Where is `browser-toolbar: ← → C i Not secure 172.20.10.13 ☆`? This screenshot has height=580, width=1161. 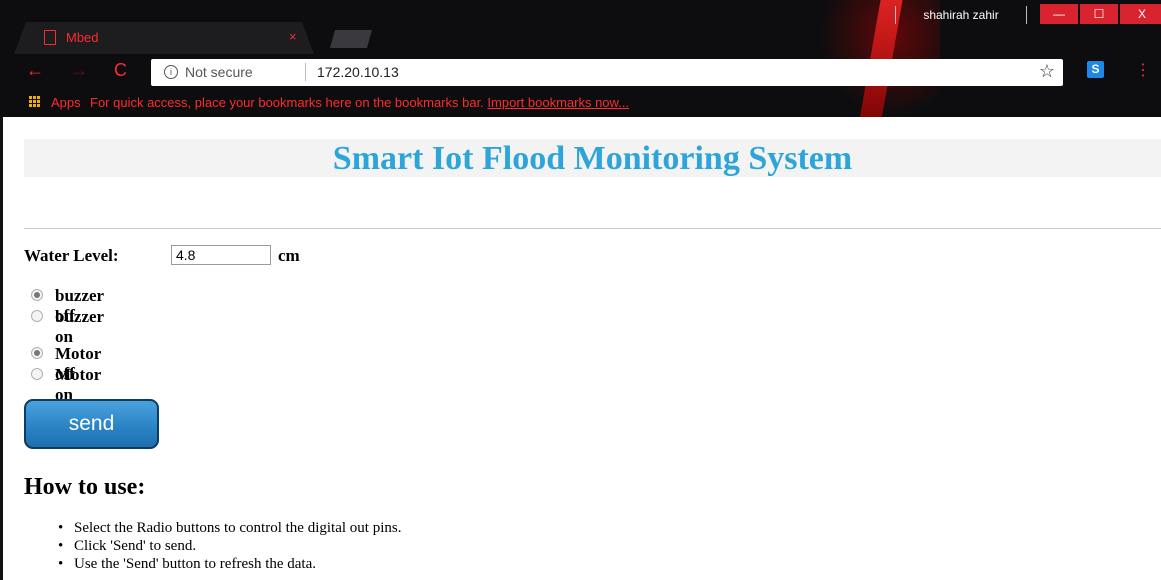 browser-toolbar: ← → C i Not secure 172.20.10.13 ☆ is located at coordinates (580, 72).